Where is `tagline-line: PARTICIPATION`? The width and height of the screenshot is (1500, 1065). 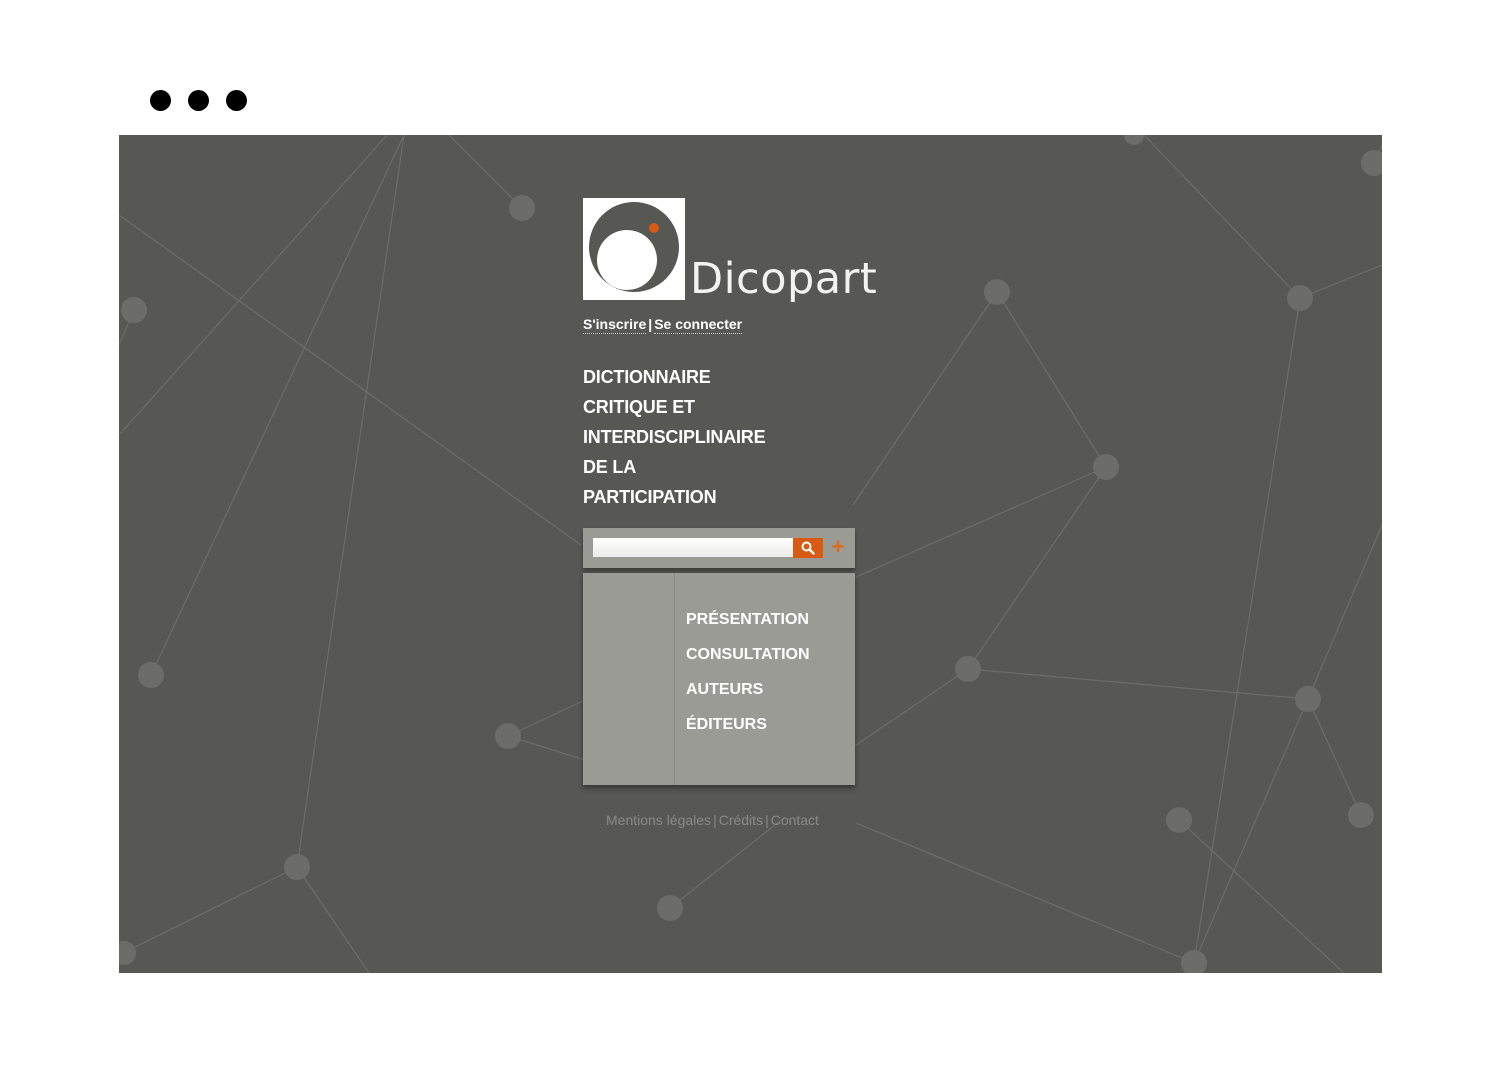
tagline-line: PARTICIPATION is located at coordinates (650, 497).